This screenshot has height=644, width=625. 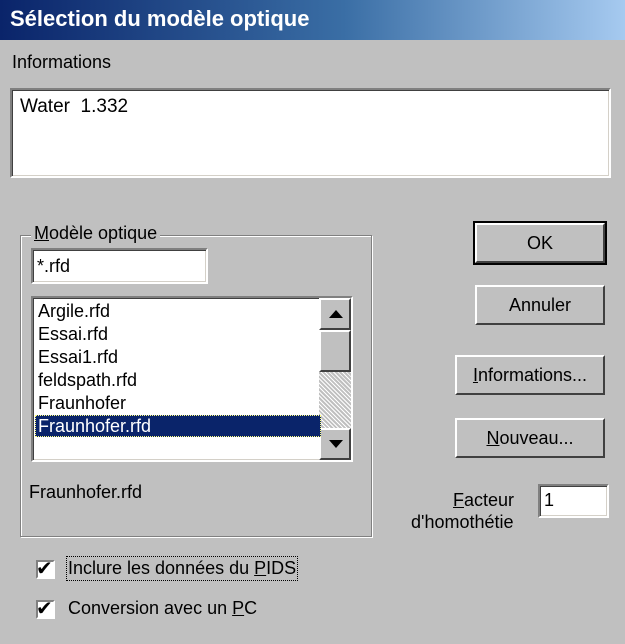 I want to click on scroll-thumb, so click(x=335, y=351).